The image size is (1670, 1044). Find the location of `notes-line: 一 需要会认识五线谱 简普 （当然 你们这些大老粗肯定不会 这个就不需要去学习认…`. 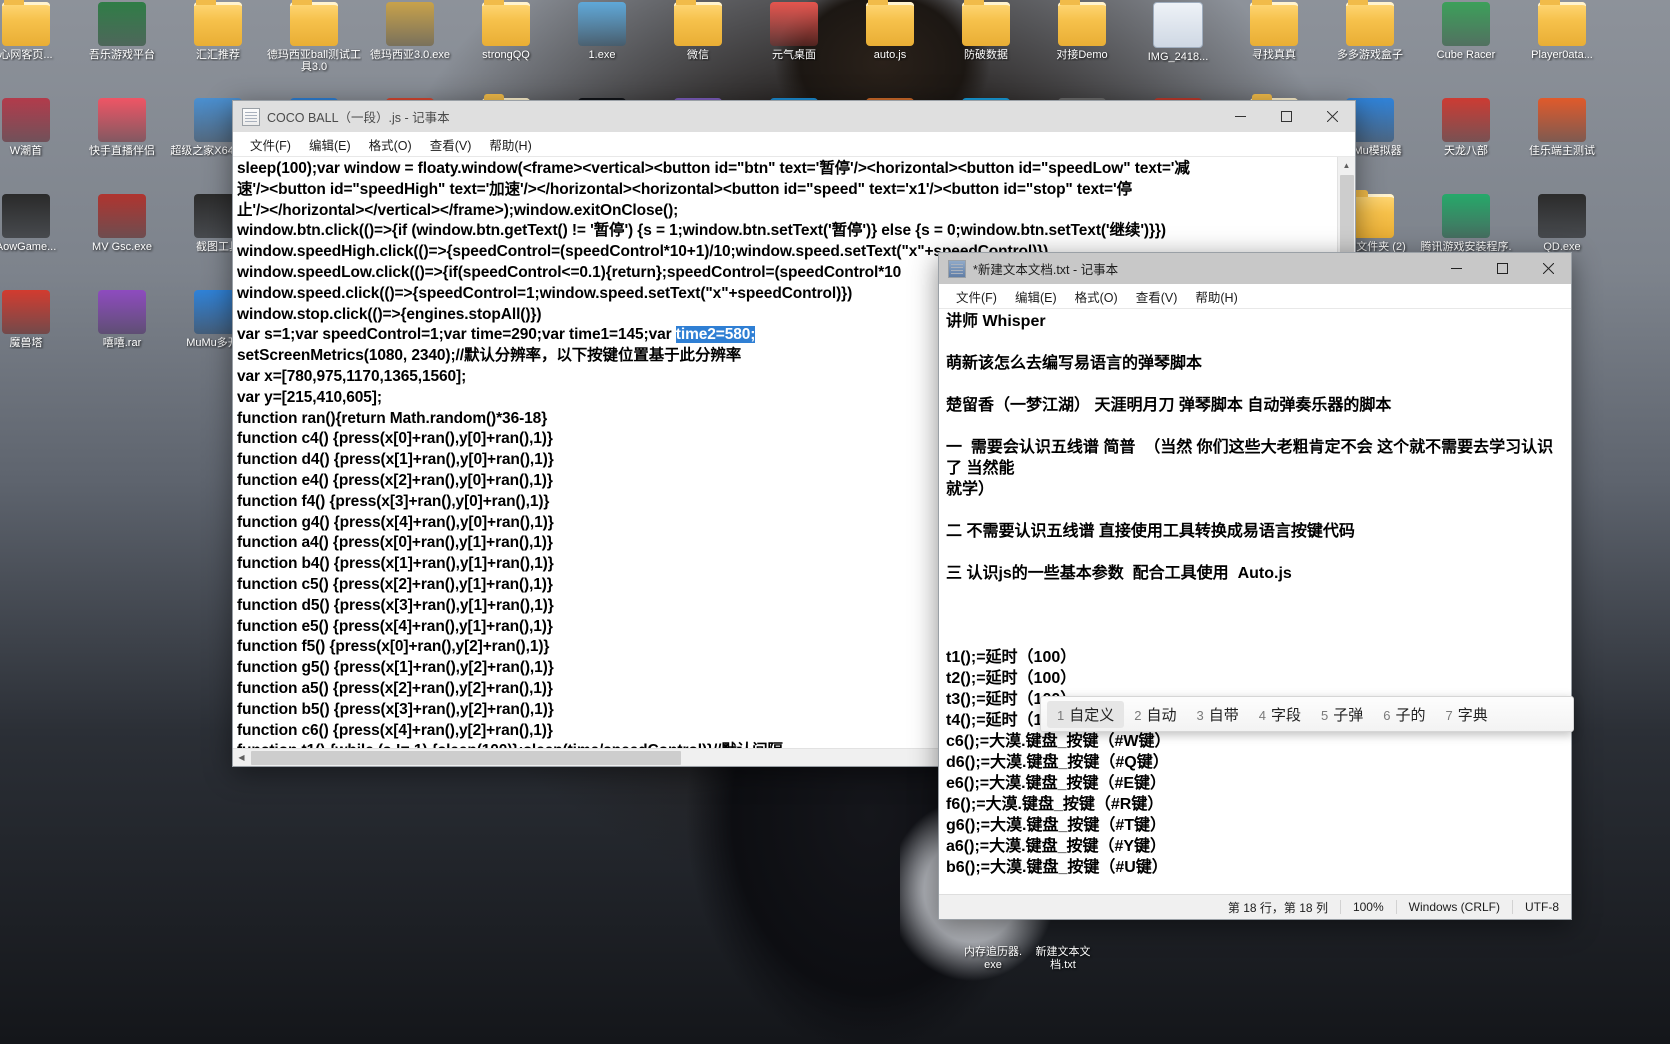

notes-line: 一 需要会认识五线谱 简普 （当然 你们这些大老粗肯定不会 这个就不需要去学习认… is located at coordinates (1250, 458).